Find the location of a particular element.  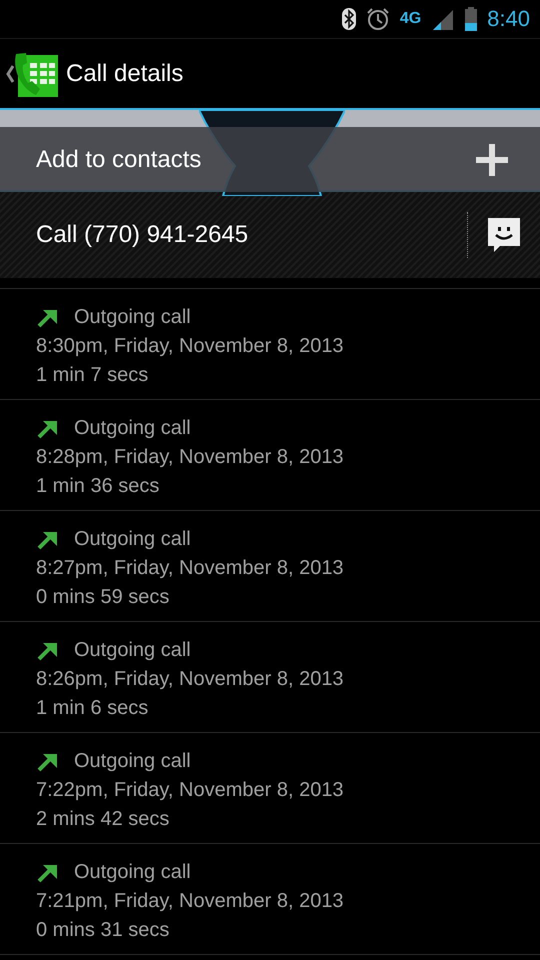

alarm-clock-icon is located at coordinates (378, 19).